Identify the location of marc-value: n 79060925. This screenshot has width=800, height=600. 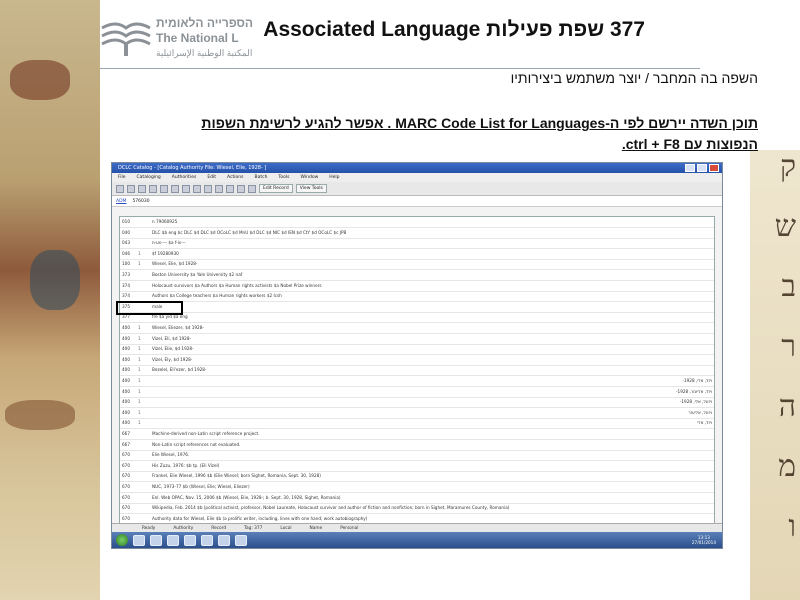
(432, 222).